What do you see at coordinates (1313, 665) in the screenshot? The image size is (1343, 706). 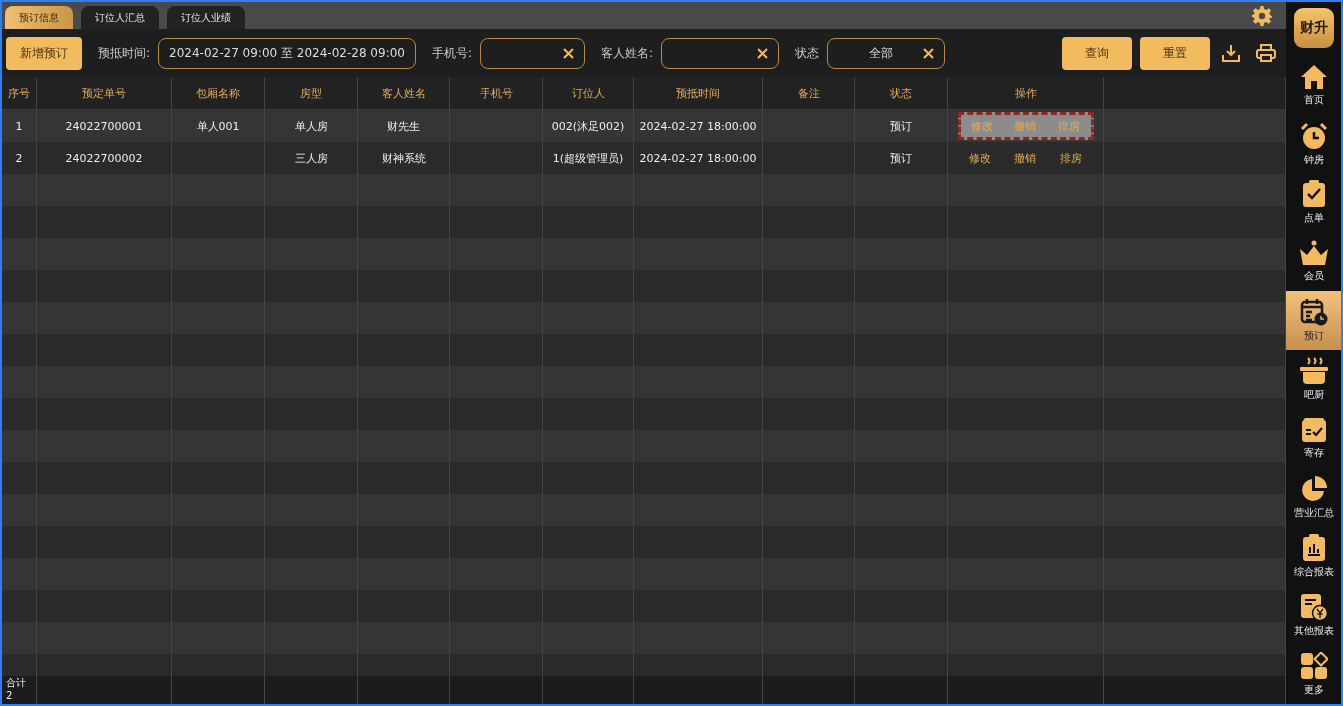 I see `grid-shapes-icon` at bounding box center [1313, 665].